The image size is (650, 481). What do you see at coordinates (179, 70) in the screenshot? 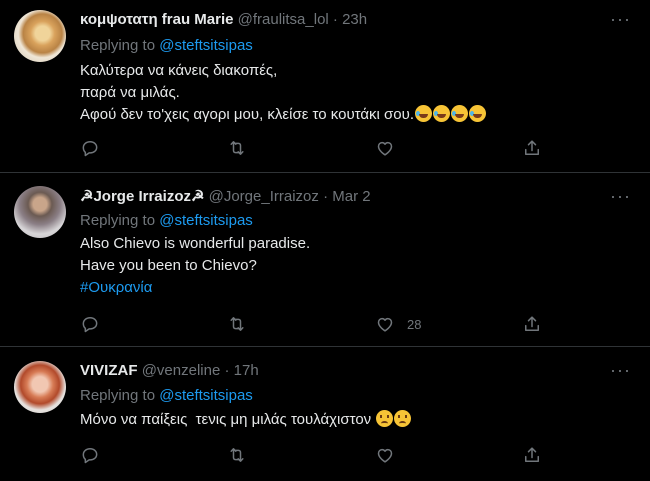
I see `text-line: Καλύτερα να κάνεις διακοπές,` at bounding box center [179, 70].